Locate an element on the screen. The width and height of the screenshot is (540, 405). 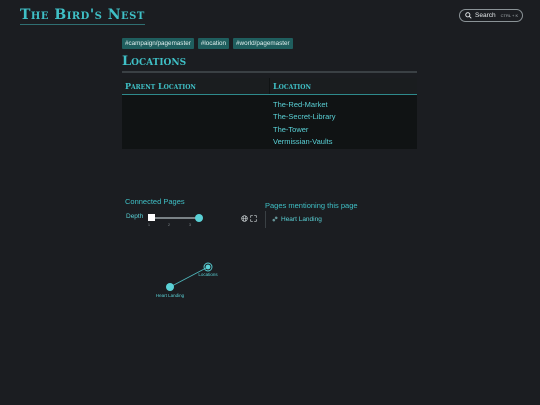
search-icon is located at coordinates (468, 15).